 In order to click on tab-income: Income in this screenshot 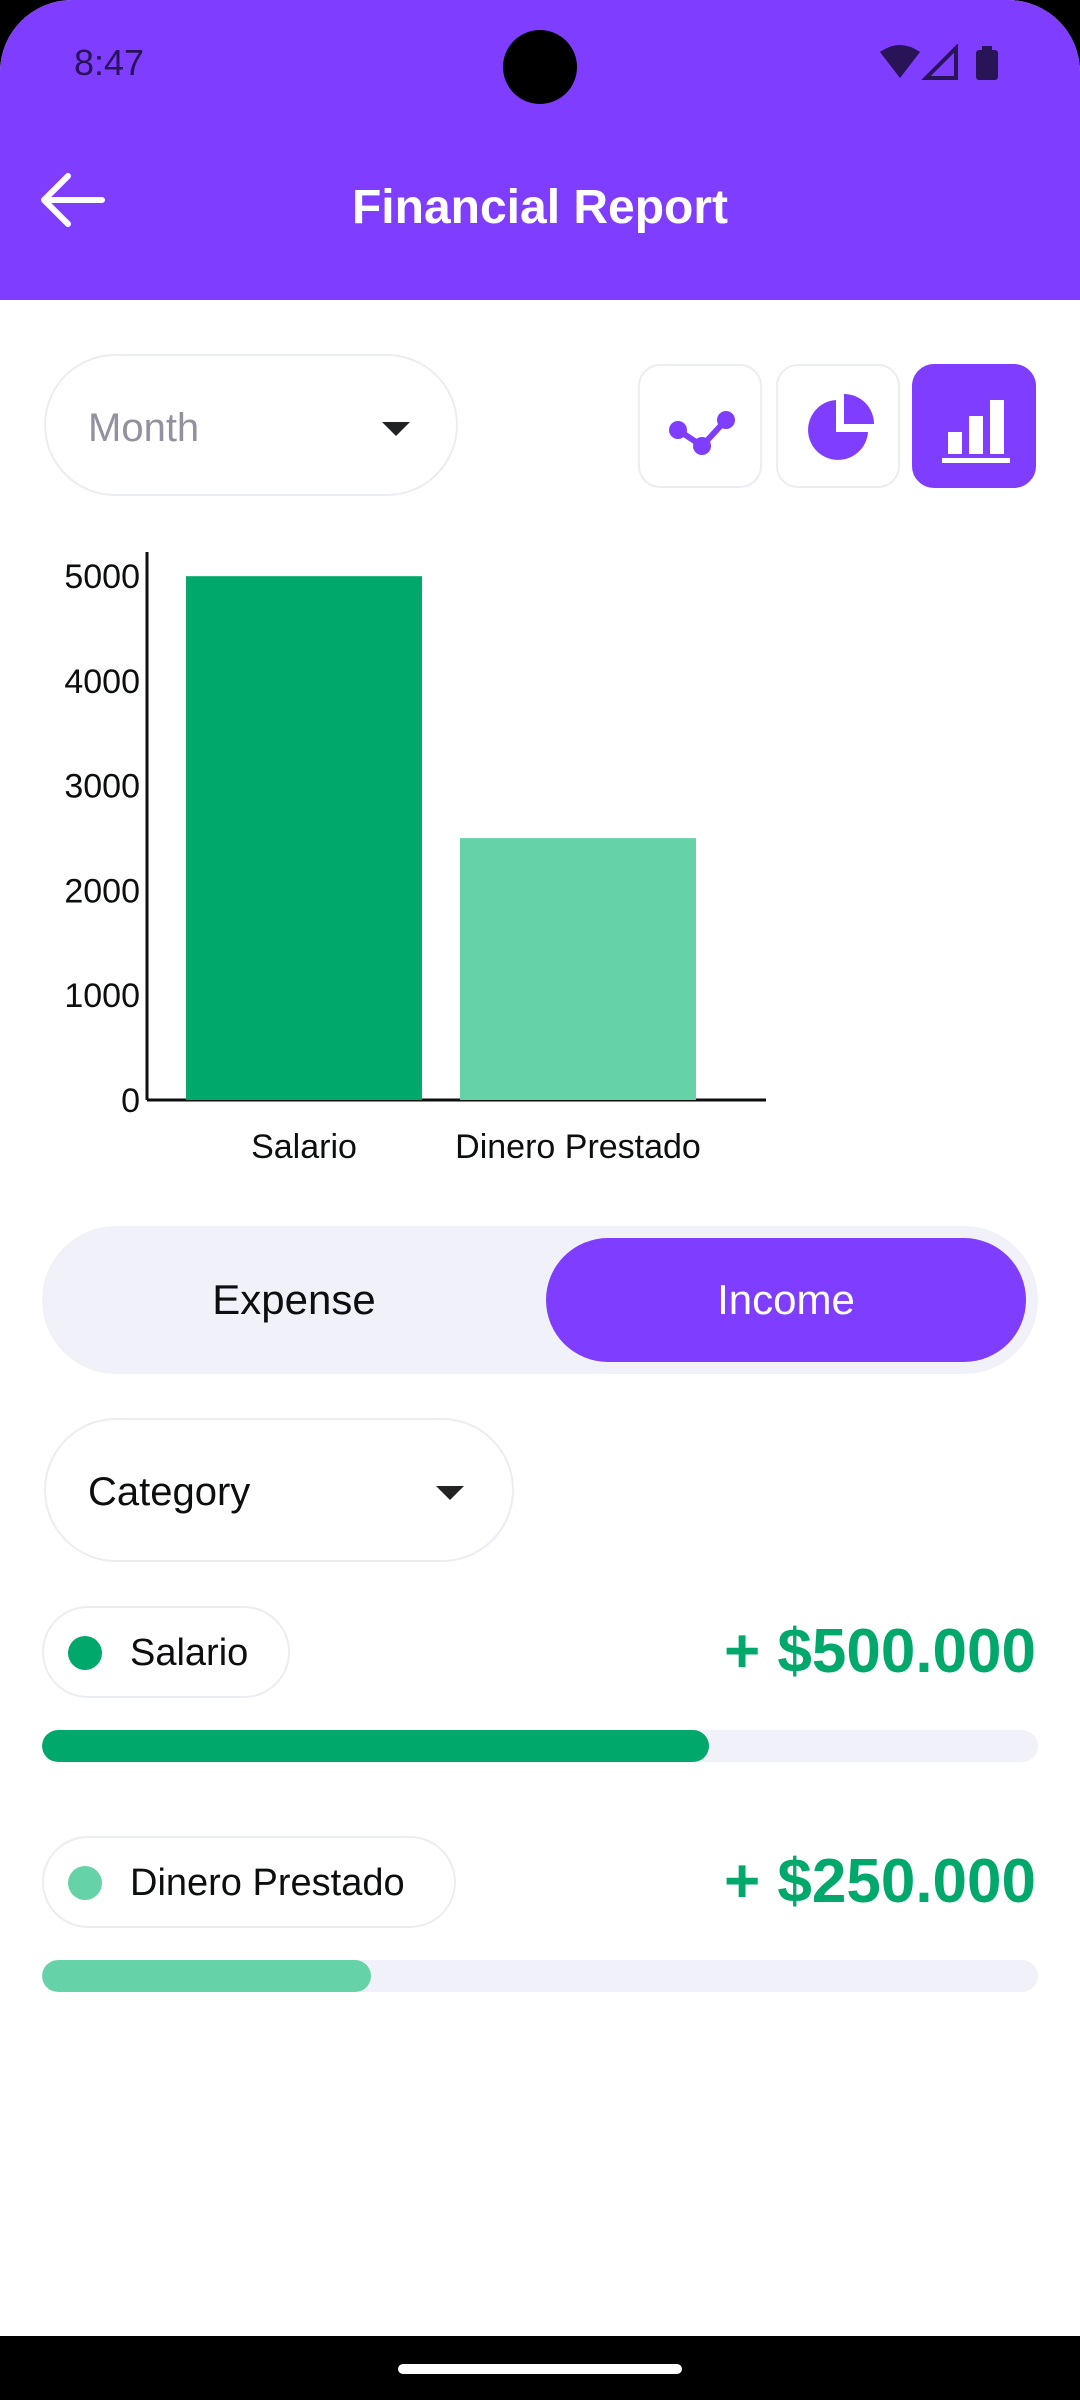, I will do `click(786, 1300)`.